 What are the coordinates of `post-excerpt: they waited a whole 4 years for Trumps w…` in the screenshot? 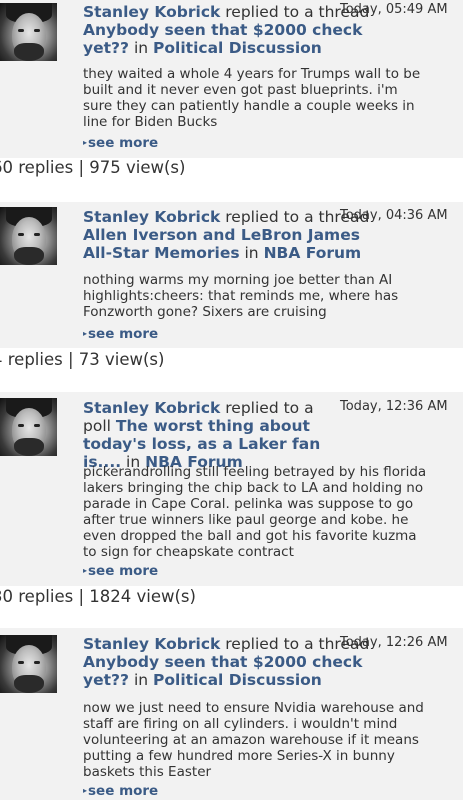 It's located at (252, 98).